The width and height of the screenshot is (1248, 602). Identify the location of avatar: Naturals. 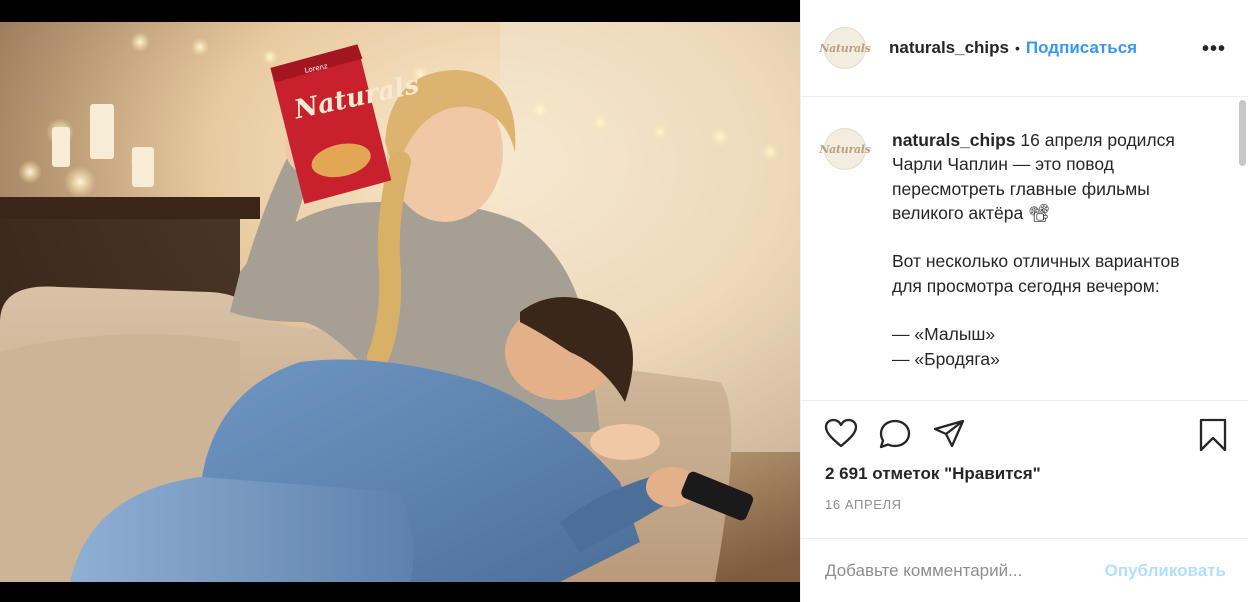
(845, 48).